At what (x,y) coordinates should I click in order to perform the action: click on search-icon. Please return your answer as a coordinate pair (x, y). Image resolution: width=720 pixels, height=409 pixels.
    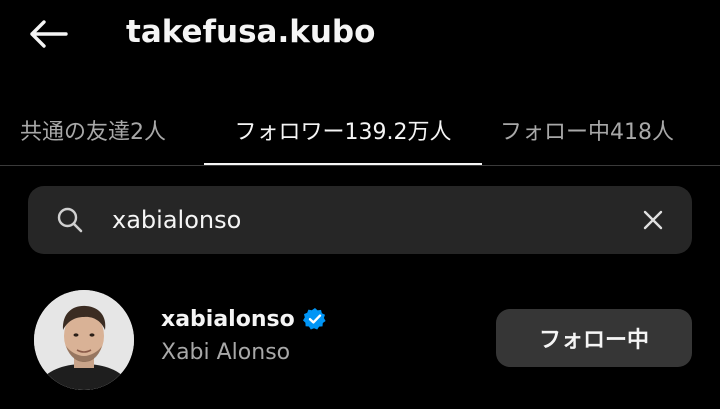
    Looking at the image, I should click on (70, 220).